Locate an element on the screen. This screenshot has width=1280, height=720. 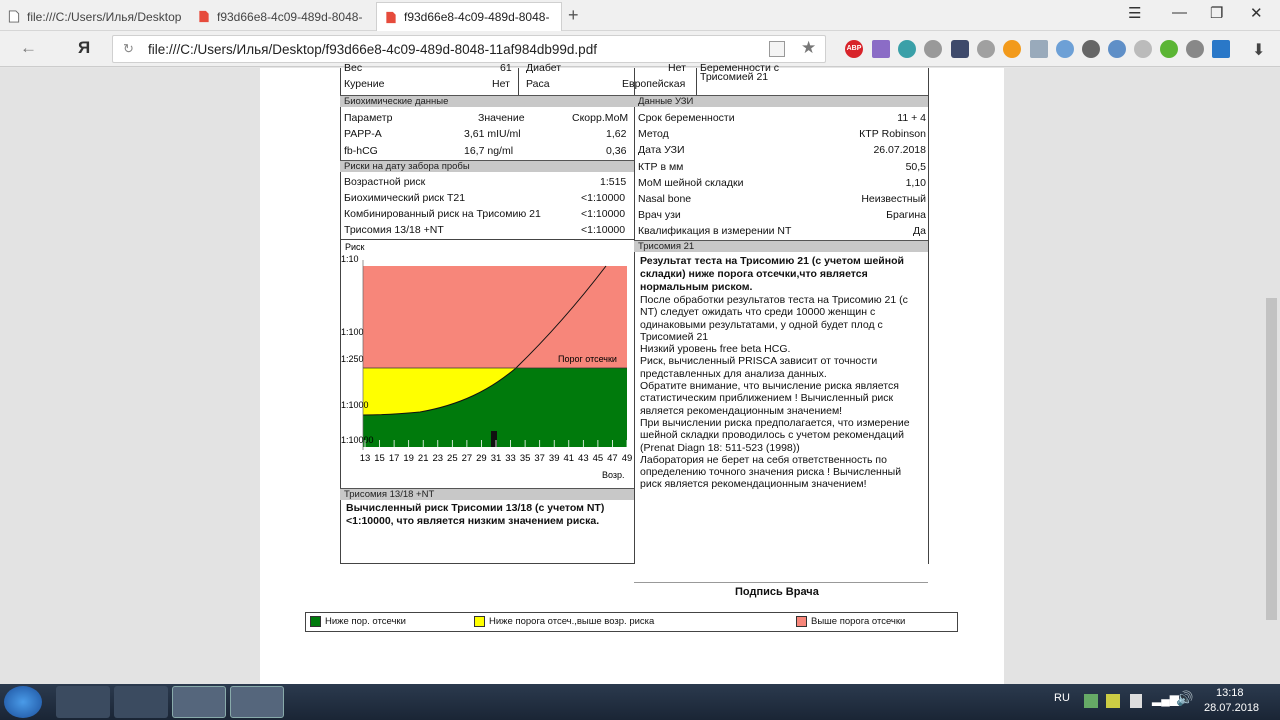
x-tick-label: 27 is located at coordinates (467, 458).